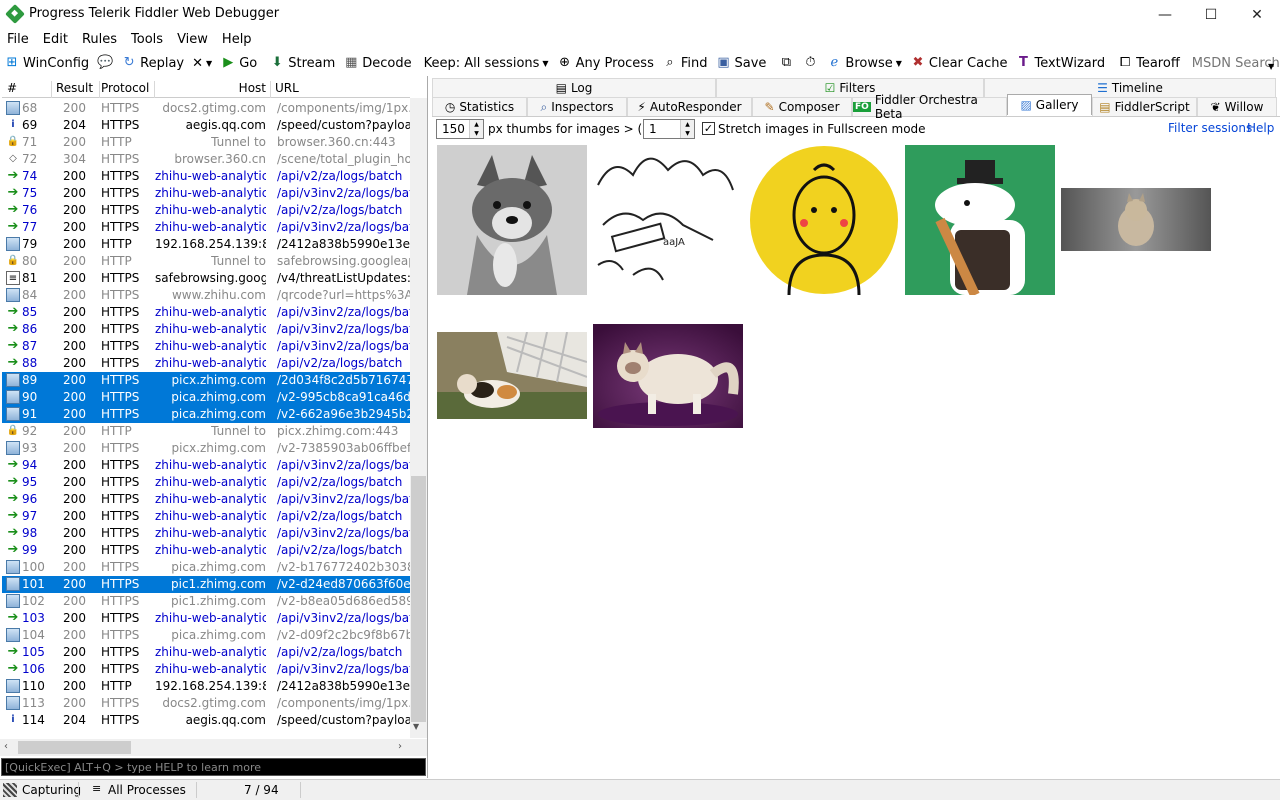  What do you see at coordinates (74, 747) in the screenshot?
I see `horizontal-scroll-thumb` at bounding box center [74, 747].